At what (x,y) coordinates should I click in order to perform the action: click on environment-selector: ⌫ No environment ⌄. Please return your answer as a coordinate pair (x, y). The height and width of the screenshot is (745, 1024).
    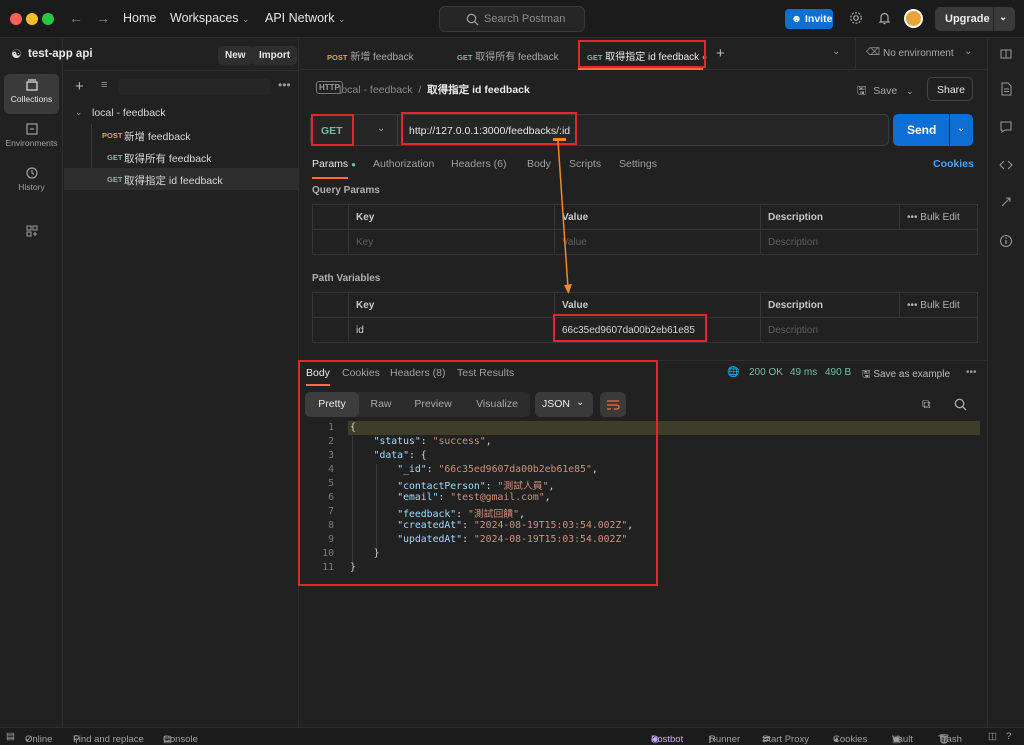
    Looking at the image, I should click on (920, 54).